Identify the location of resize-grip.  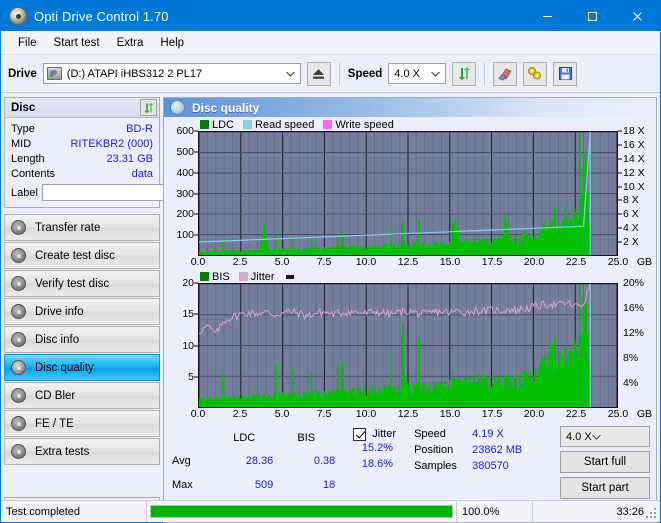
(652, 514).